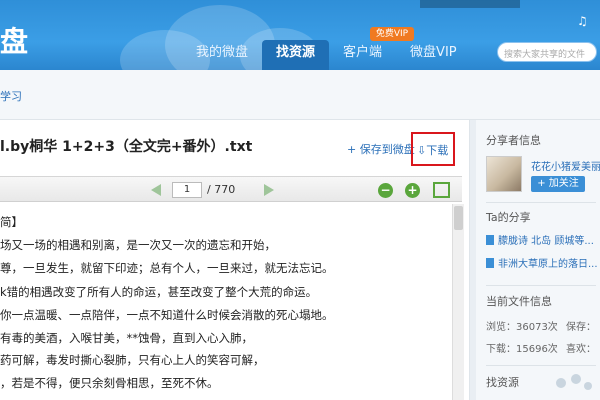  Describe the element at coordinates (385, 190) in the screenshot. I see `zoom-out-icon: −` at that location.